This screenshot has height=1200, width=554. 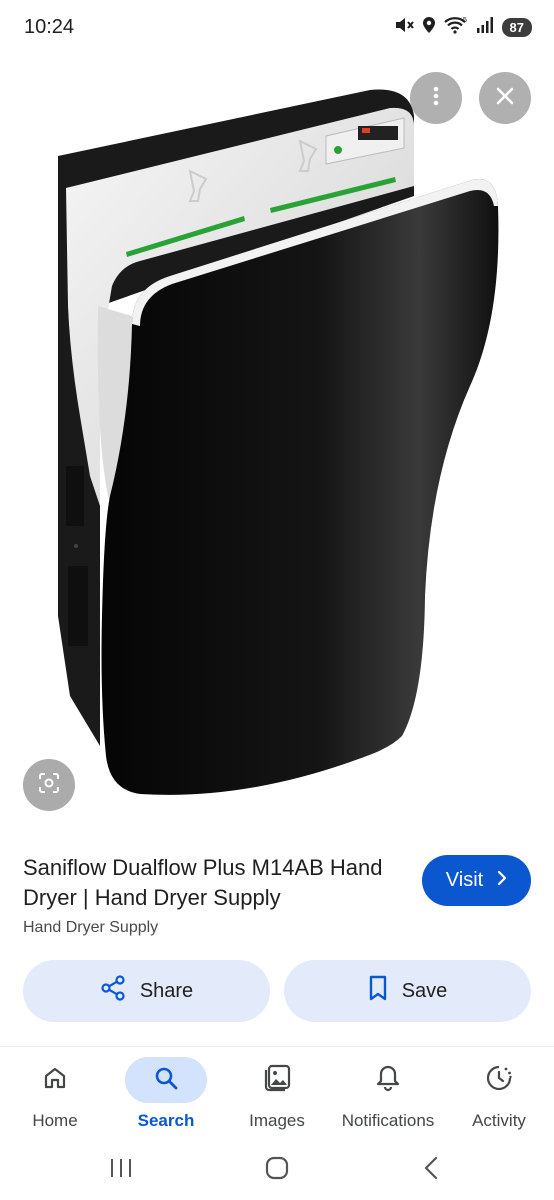 I want to click on save-button: Save, so click(x=407, y=991).